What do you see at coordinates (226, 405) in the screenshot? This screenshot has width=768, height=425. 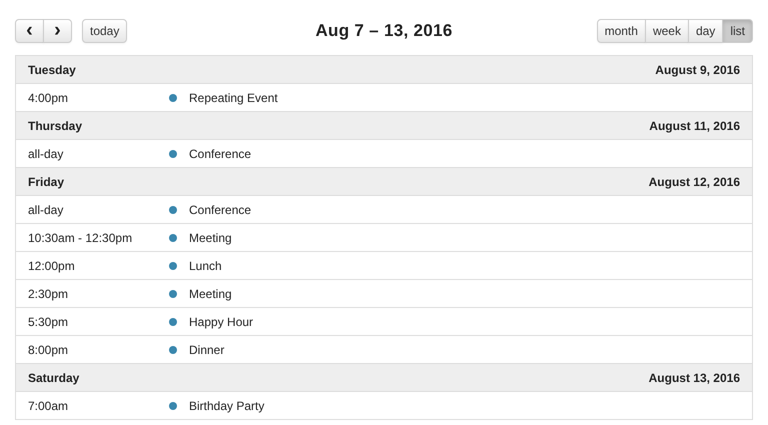 I see `event-title: Birthday Party` at bounding box center [226, 405].